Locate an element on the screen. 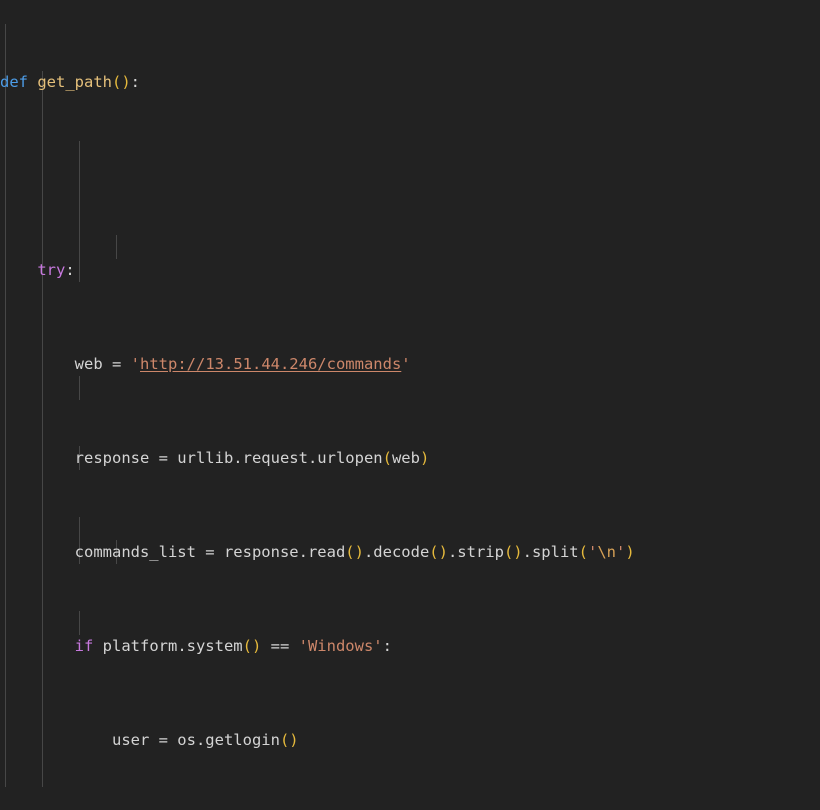 This screenshot has height=810, width=820. url-literal: http://13.51.44.246/commands is located at coordinates (270, 364).